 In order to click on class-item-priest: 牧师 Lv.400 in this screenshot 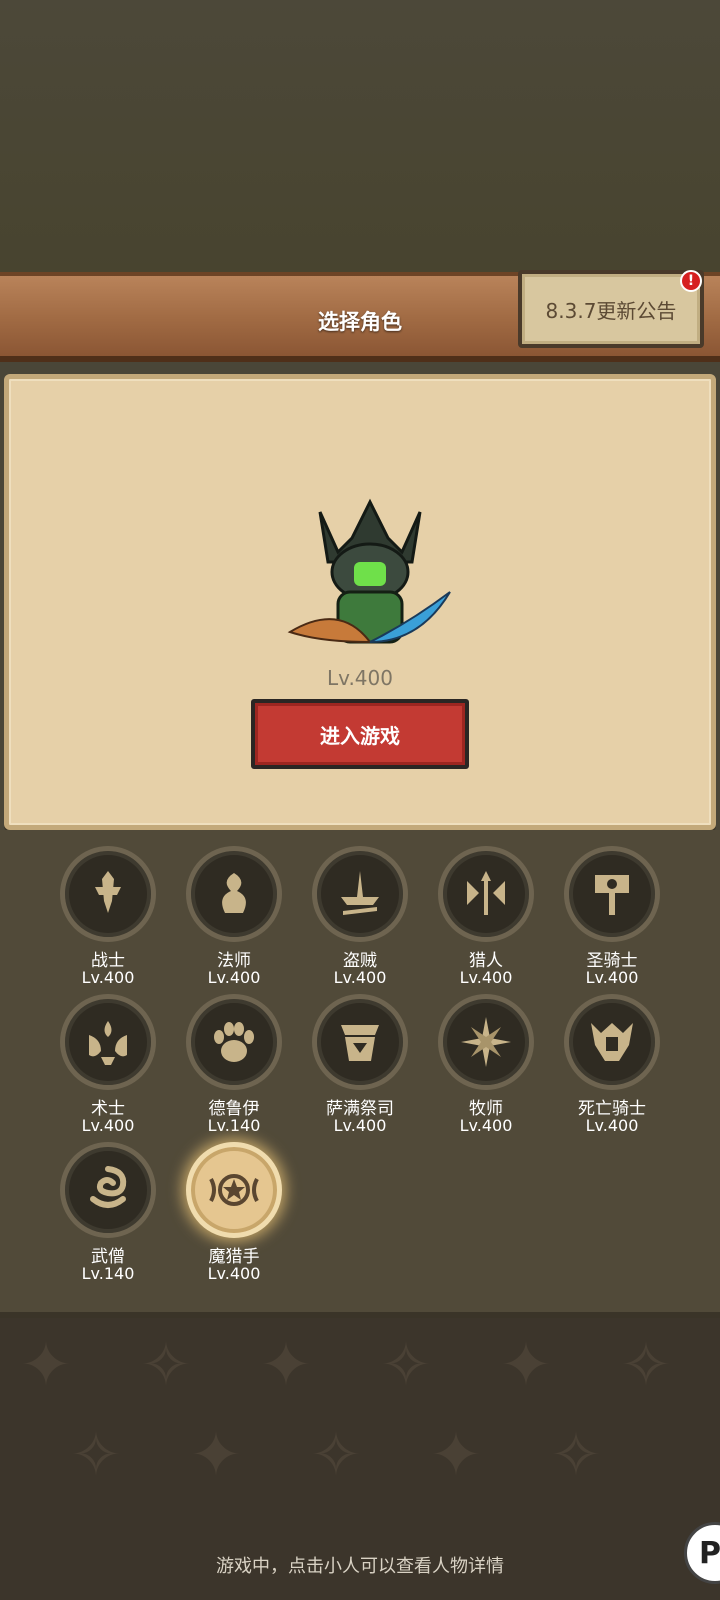, I will do `click(486, 1064)`.